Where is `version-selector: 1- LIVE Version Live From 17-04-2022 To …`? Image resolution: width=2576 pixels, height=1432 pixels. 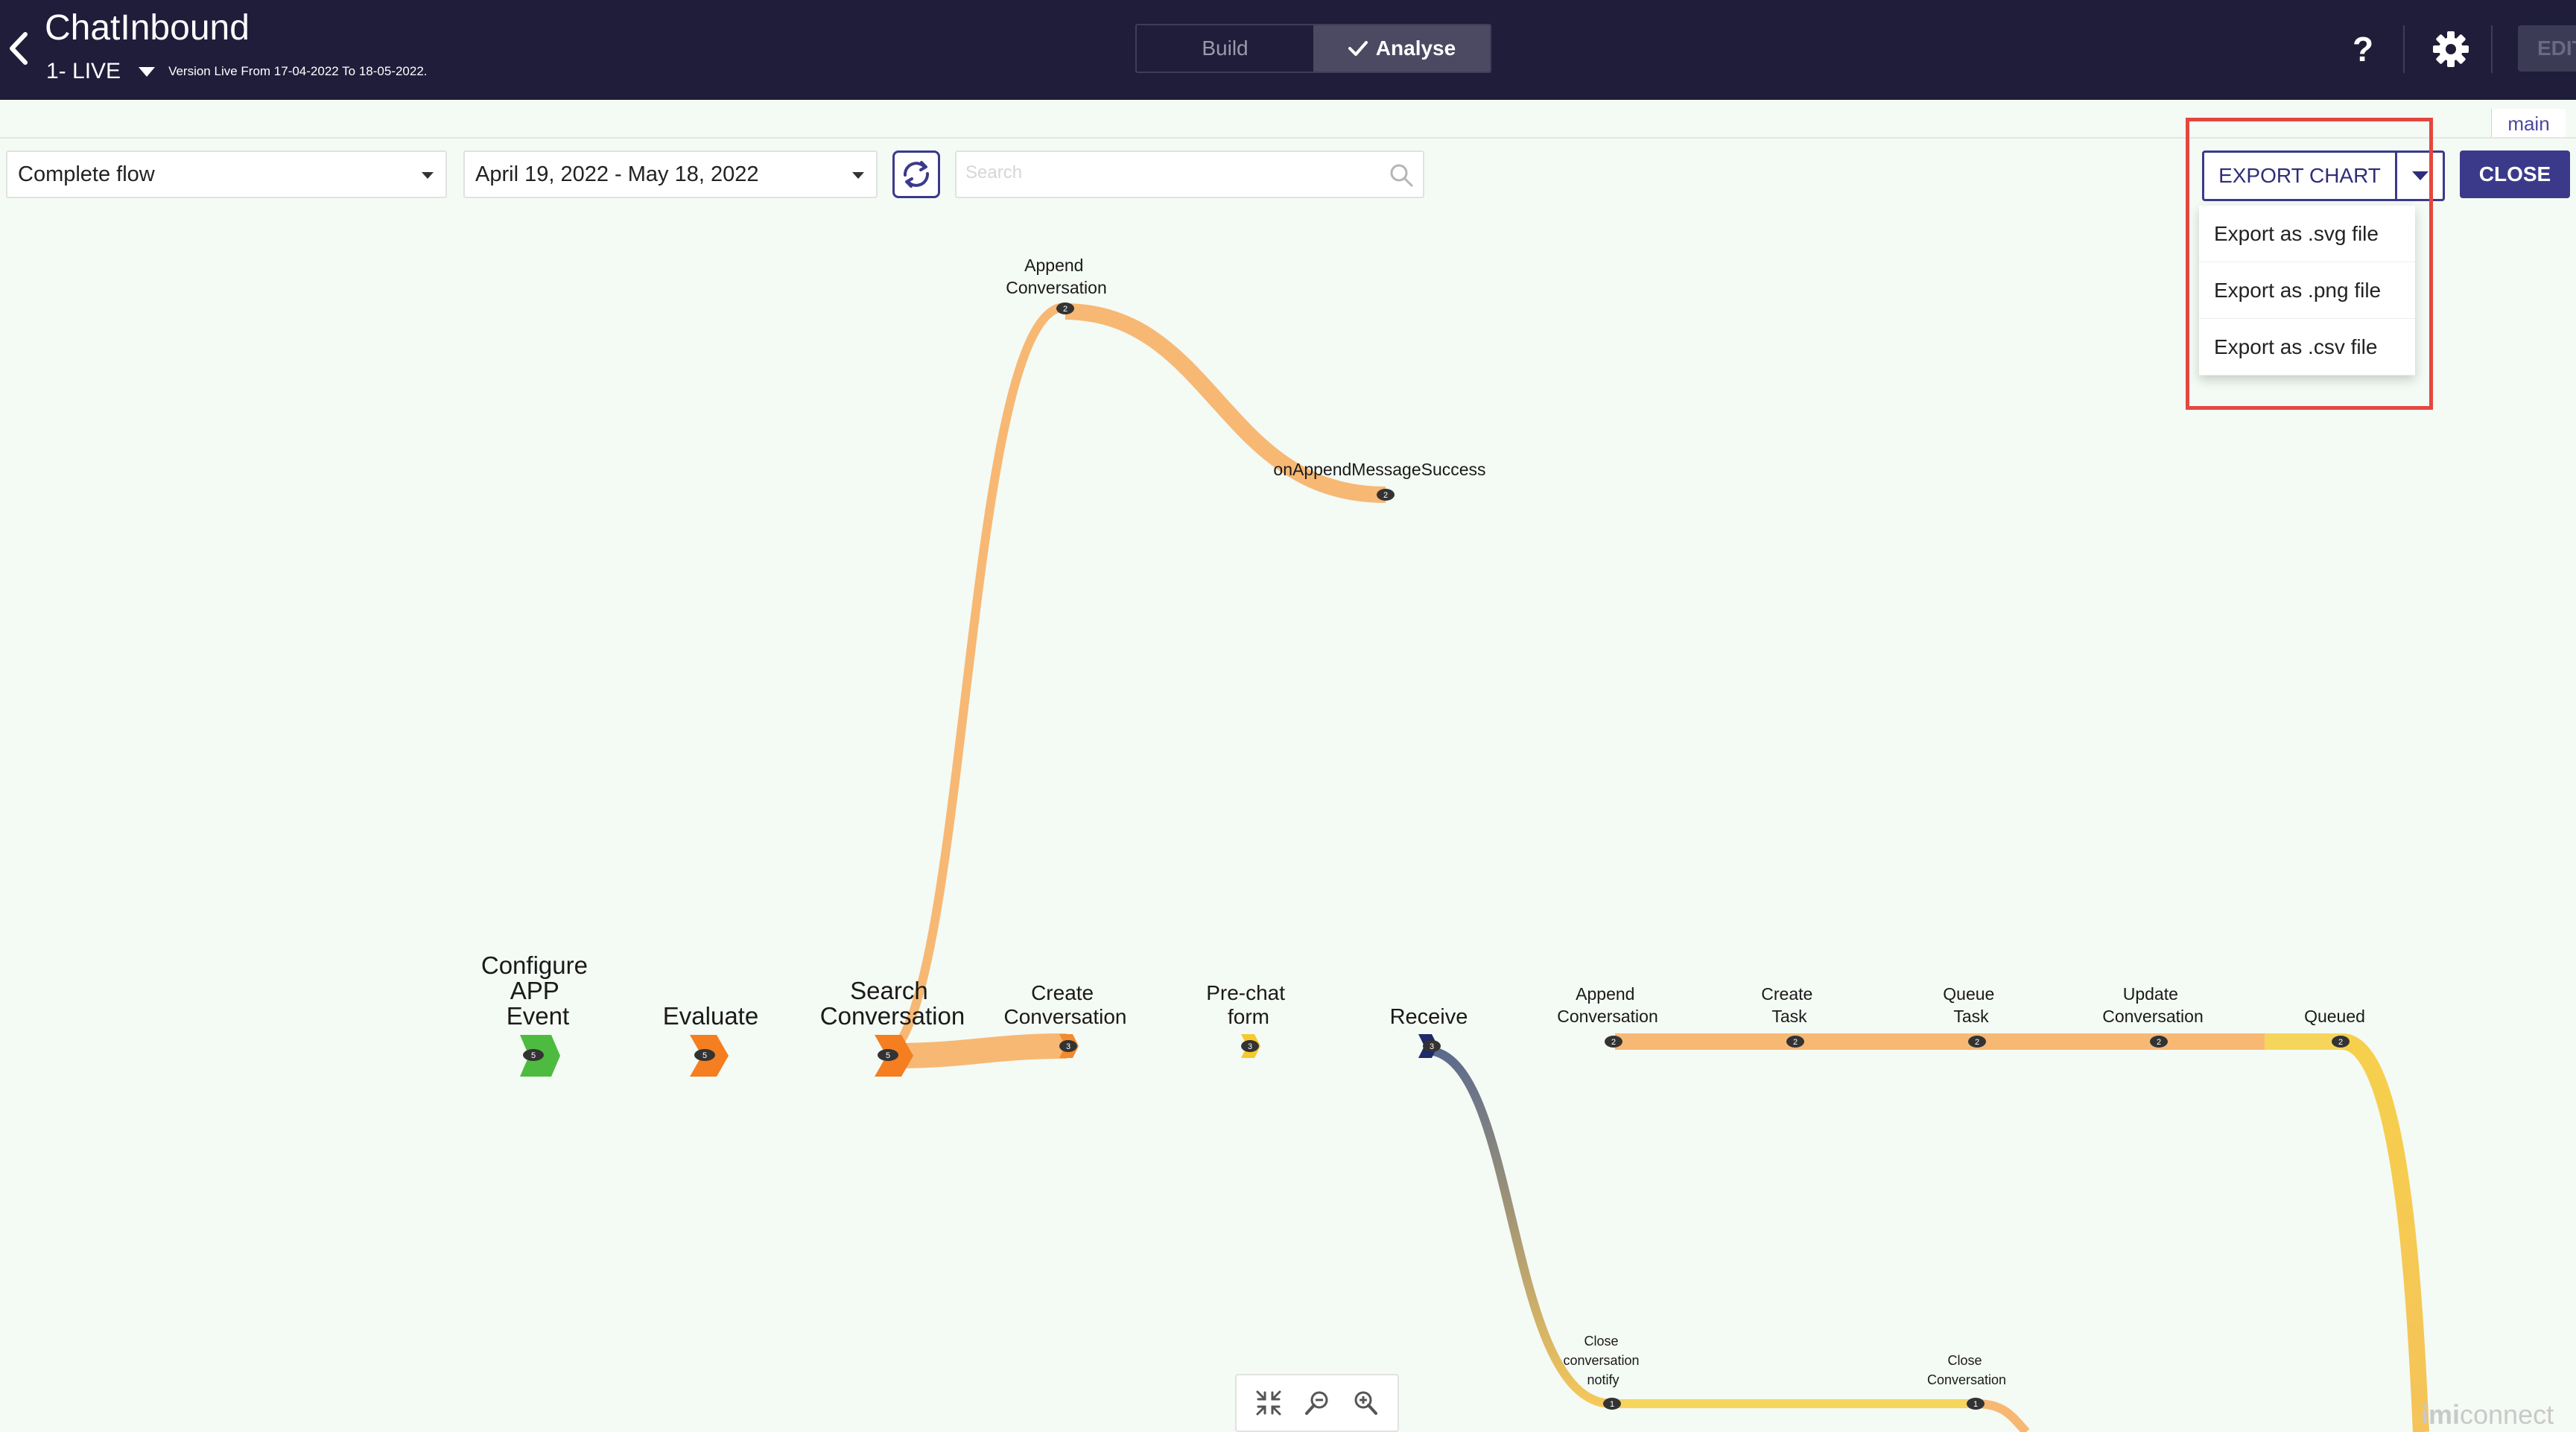 version-selector: 1- LIVE Version Live From 17-04-2022 To … is located at coordinates (237, 71).